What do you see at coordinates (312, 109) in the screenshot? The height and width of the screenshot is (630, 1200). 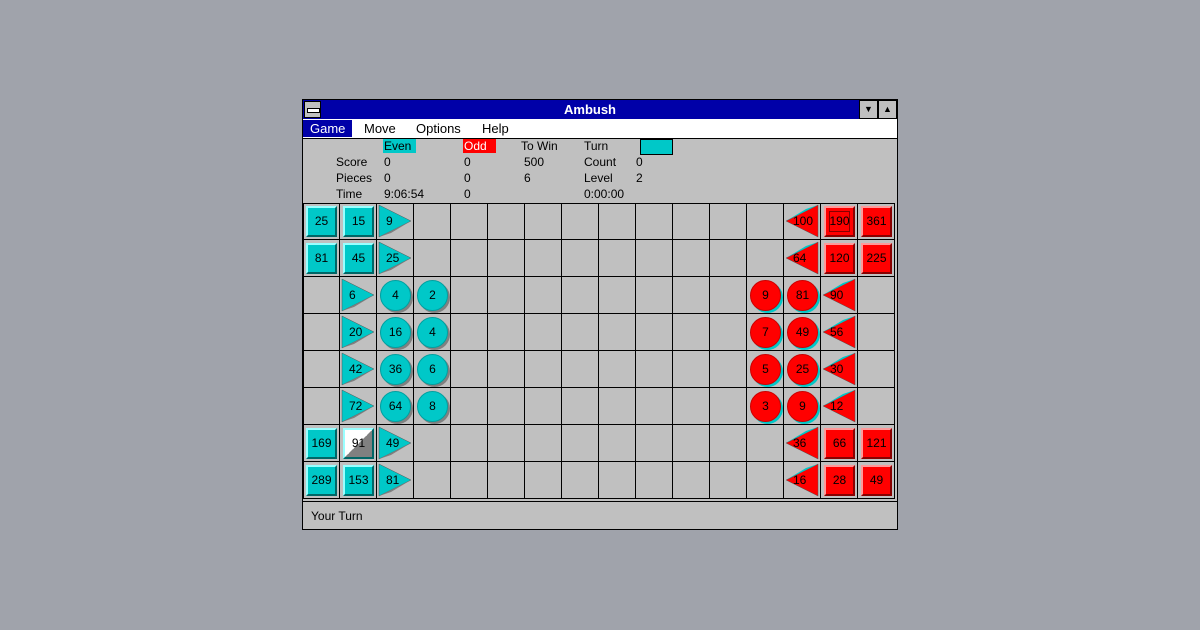 I see `system-menu-button` at bounding box center [312, 109].